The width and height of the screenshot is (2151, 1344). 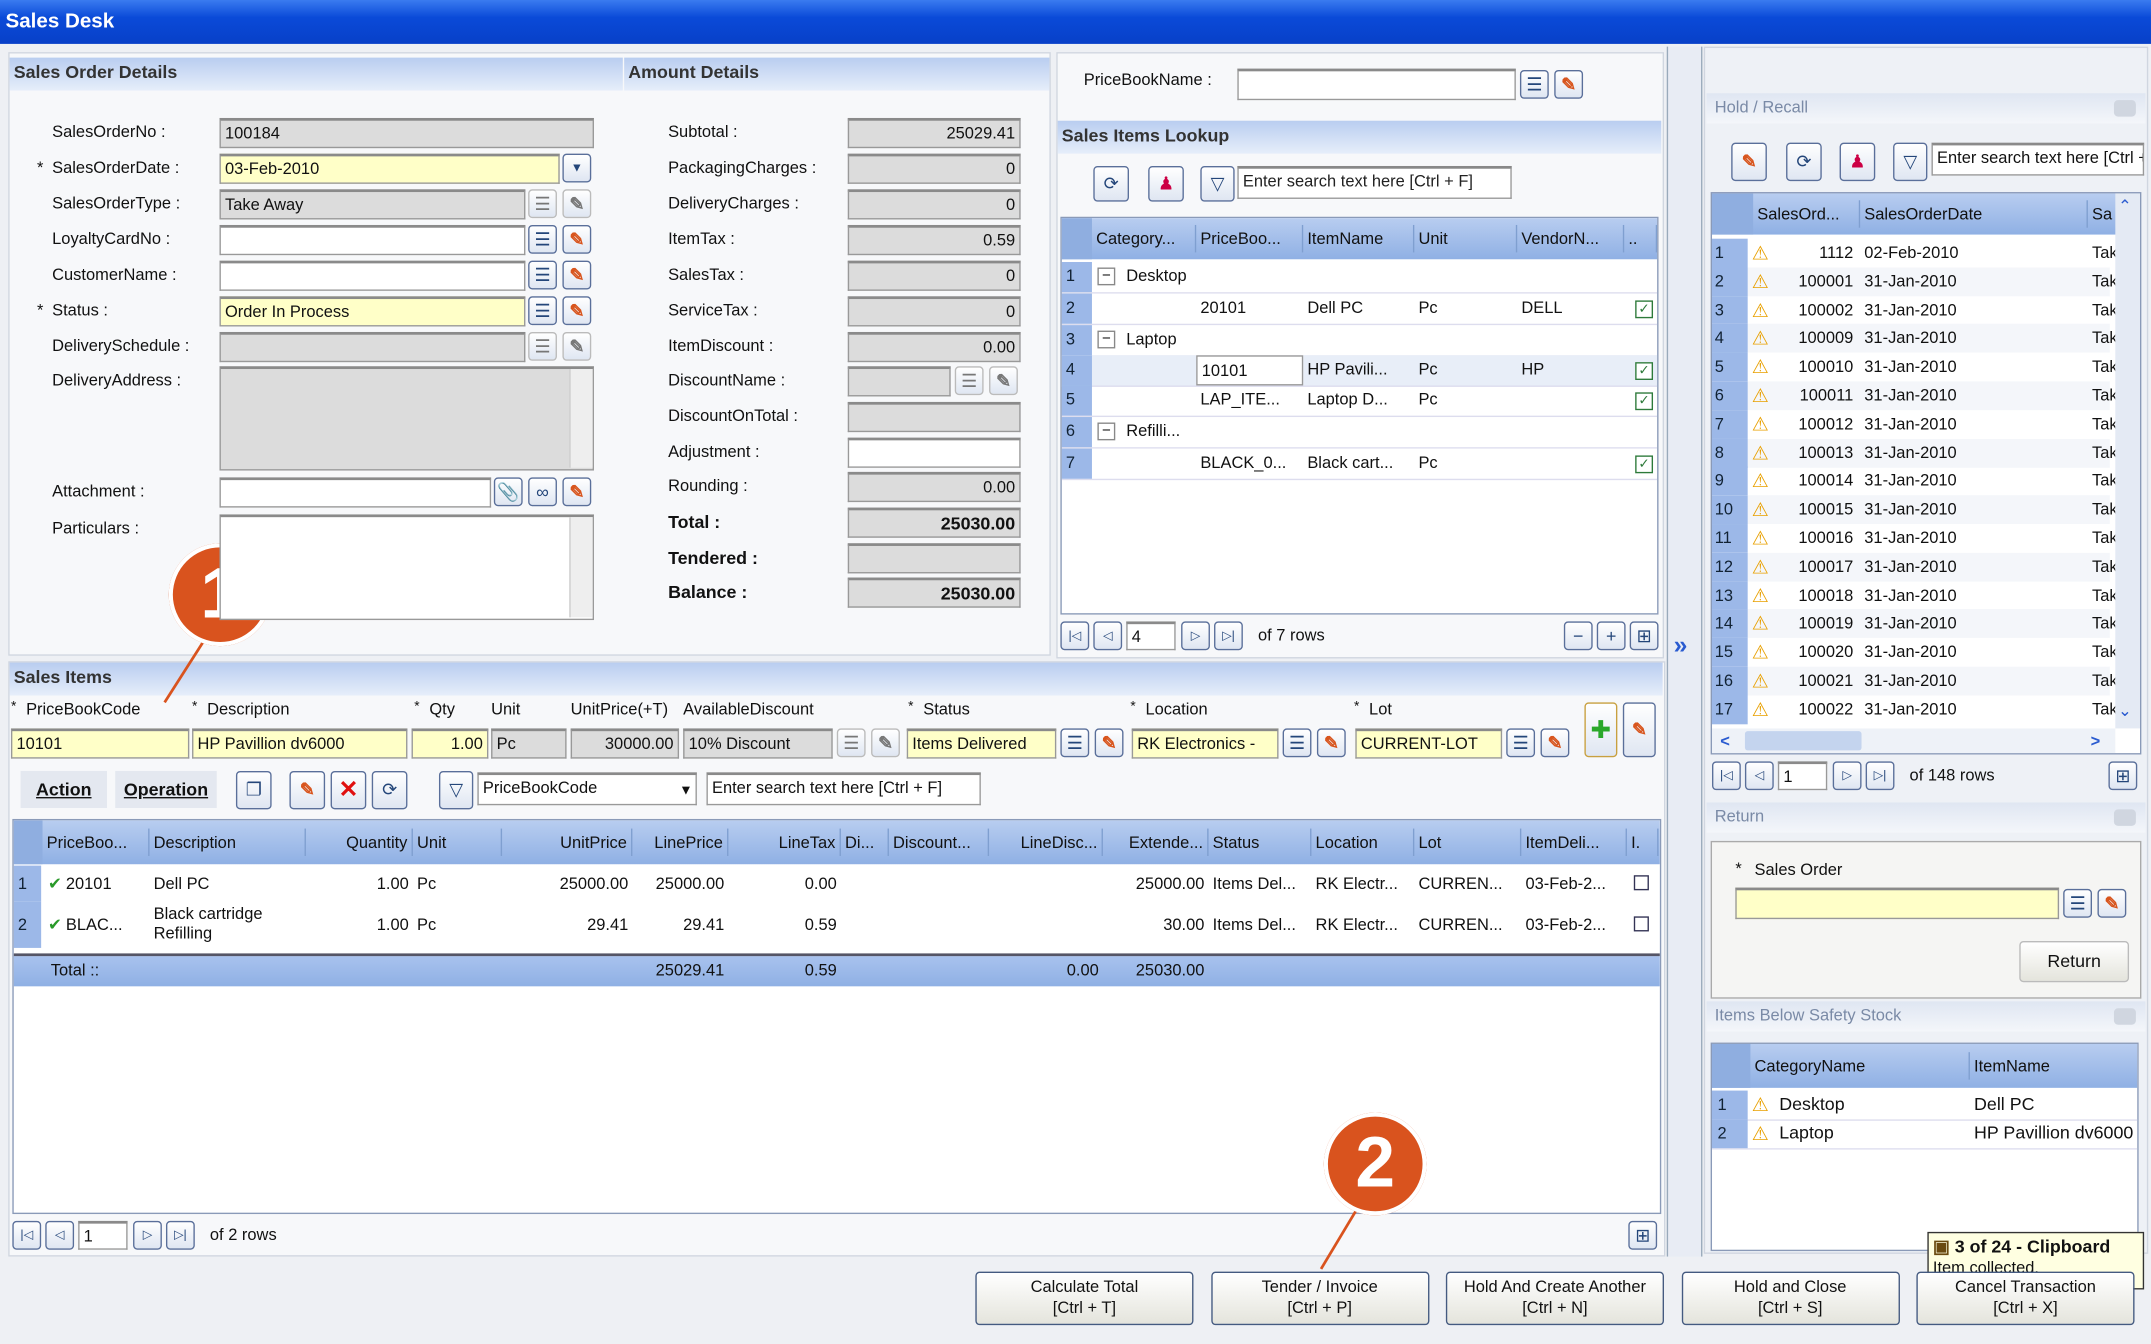 What do you see at coordinates (111, 239) in the screenshot?
I see `field-label: LoyaltyCardNo :` at bounding box center [111, 239].